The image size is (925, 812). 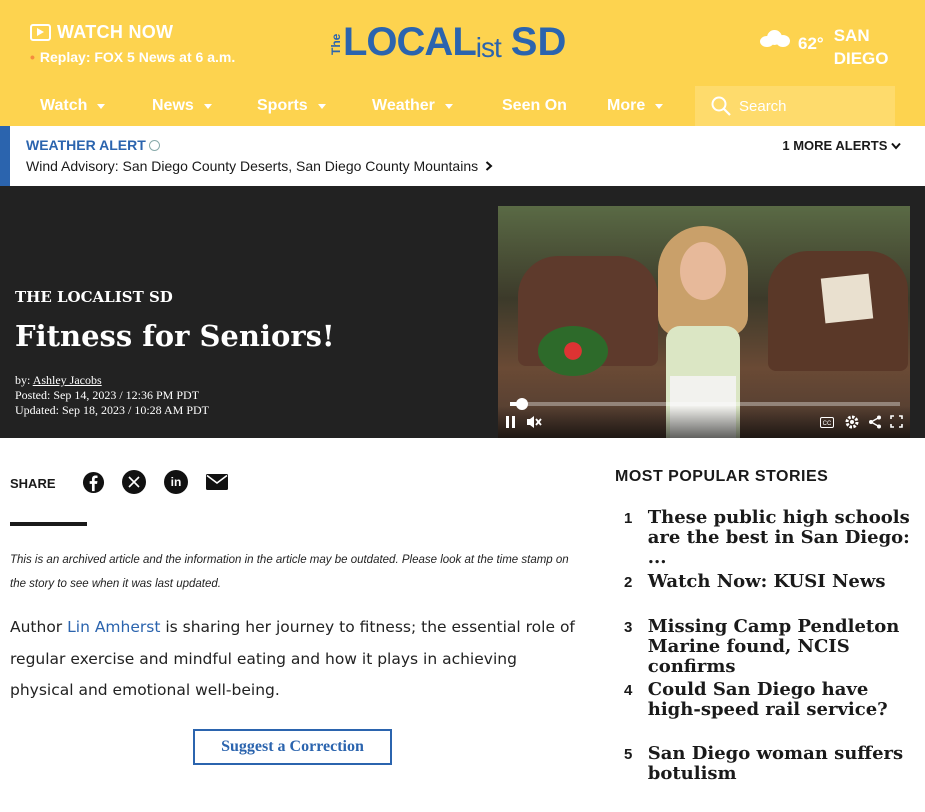 What do you see at coordinates (489, 166) in the screenshot?
I see `chevron-right-icon` at bounding box center [489, 166].